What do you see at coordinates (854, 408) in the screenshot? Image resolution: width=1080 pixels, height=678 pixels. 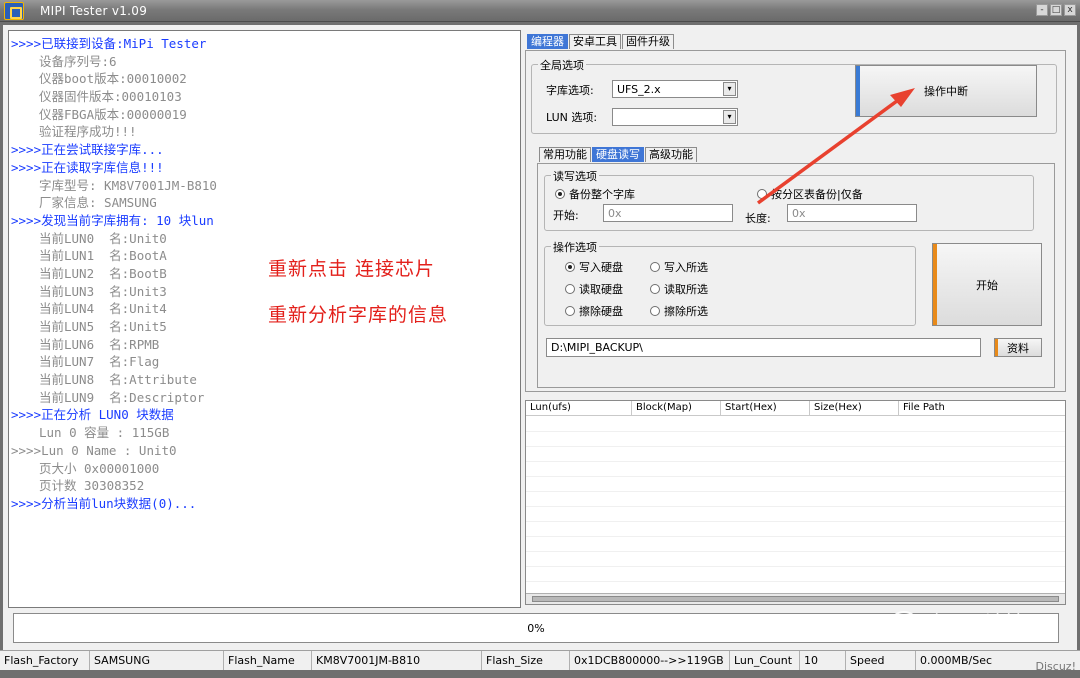 I see `col-size: Size(Hex)` at bounding box center [854, 408].